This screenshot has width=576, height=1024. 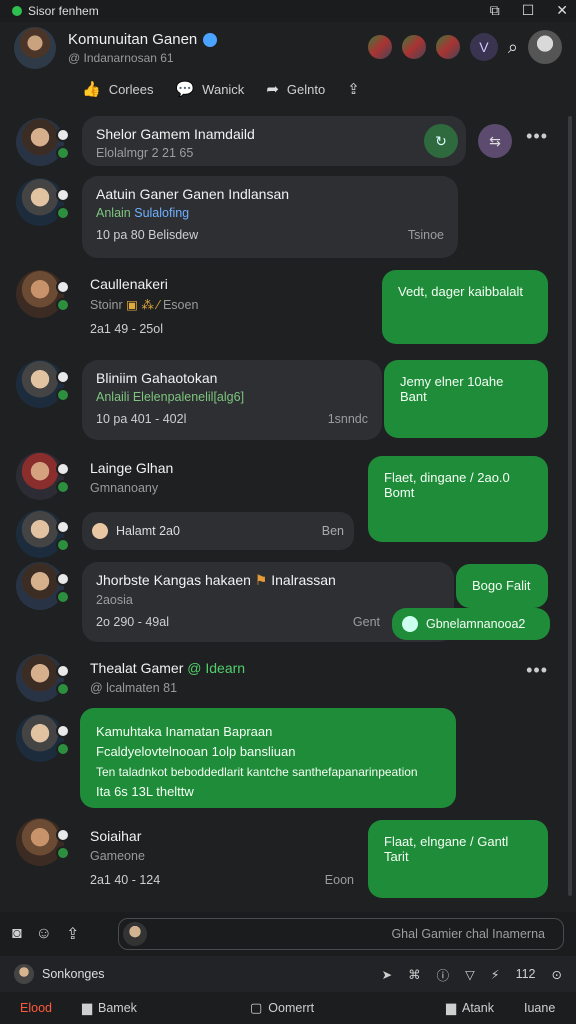 What do you see at coordinates (295, 89) in the screenshot?
I see `share-action: ➦ Gelnto` at bounding box center [295, 89].